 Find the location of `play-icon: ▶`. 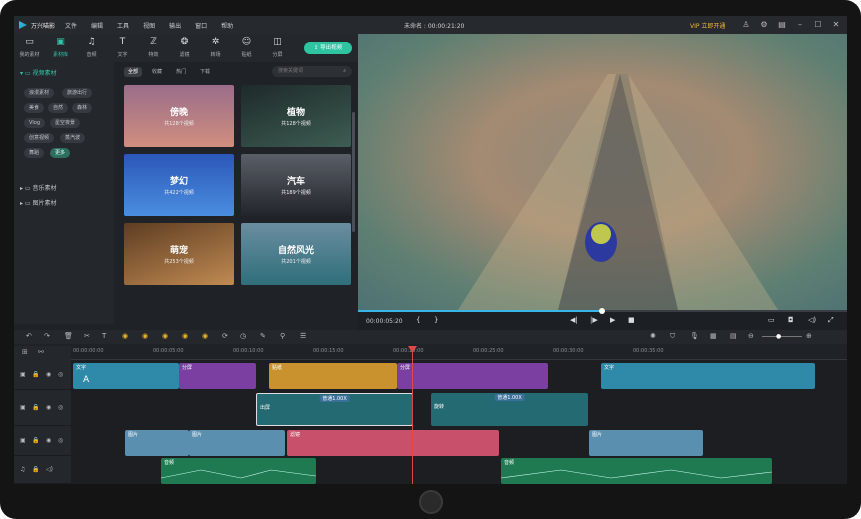

play-icon: ▶ is located at coordinates (612, 320).